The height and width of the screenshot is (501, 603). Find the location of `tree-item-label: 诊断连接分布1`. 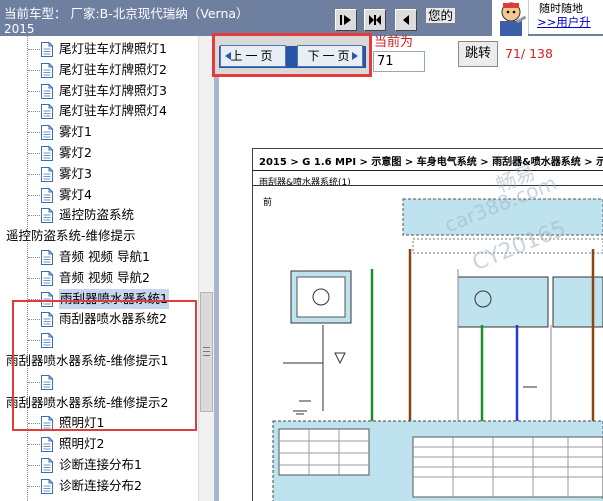

tree-item-label: 诊断连接分布1 is located at coordinates (100, 464).